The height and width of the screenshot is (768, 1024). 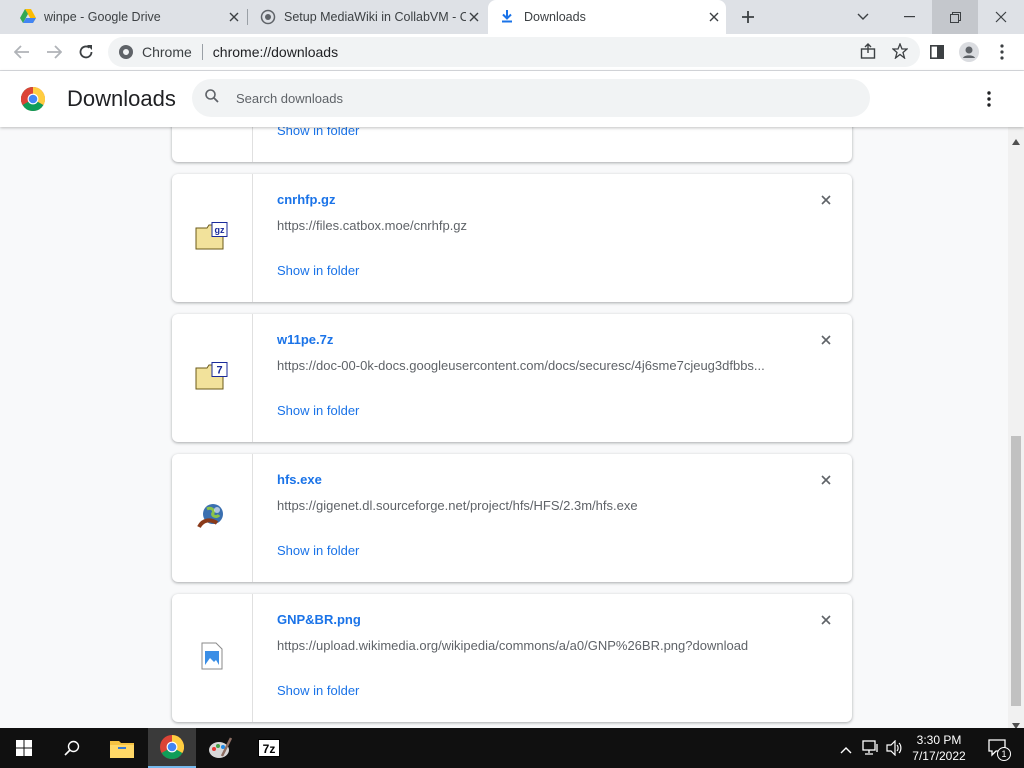 I want to click on browser-toolbar: Chrome chrome://downloads, so click(x=512, y=52).